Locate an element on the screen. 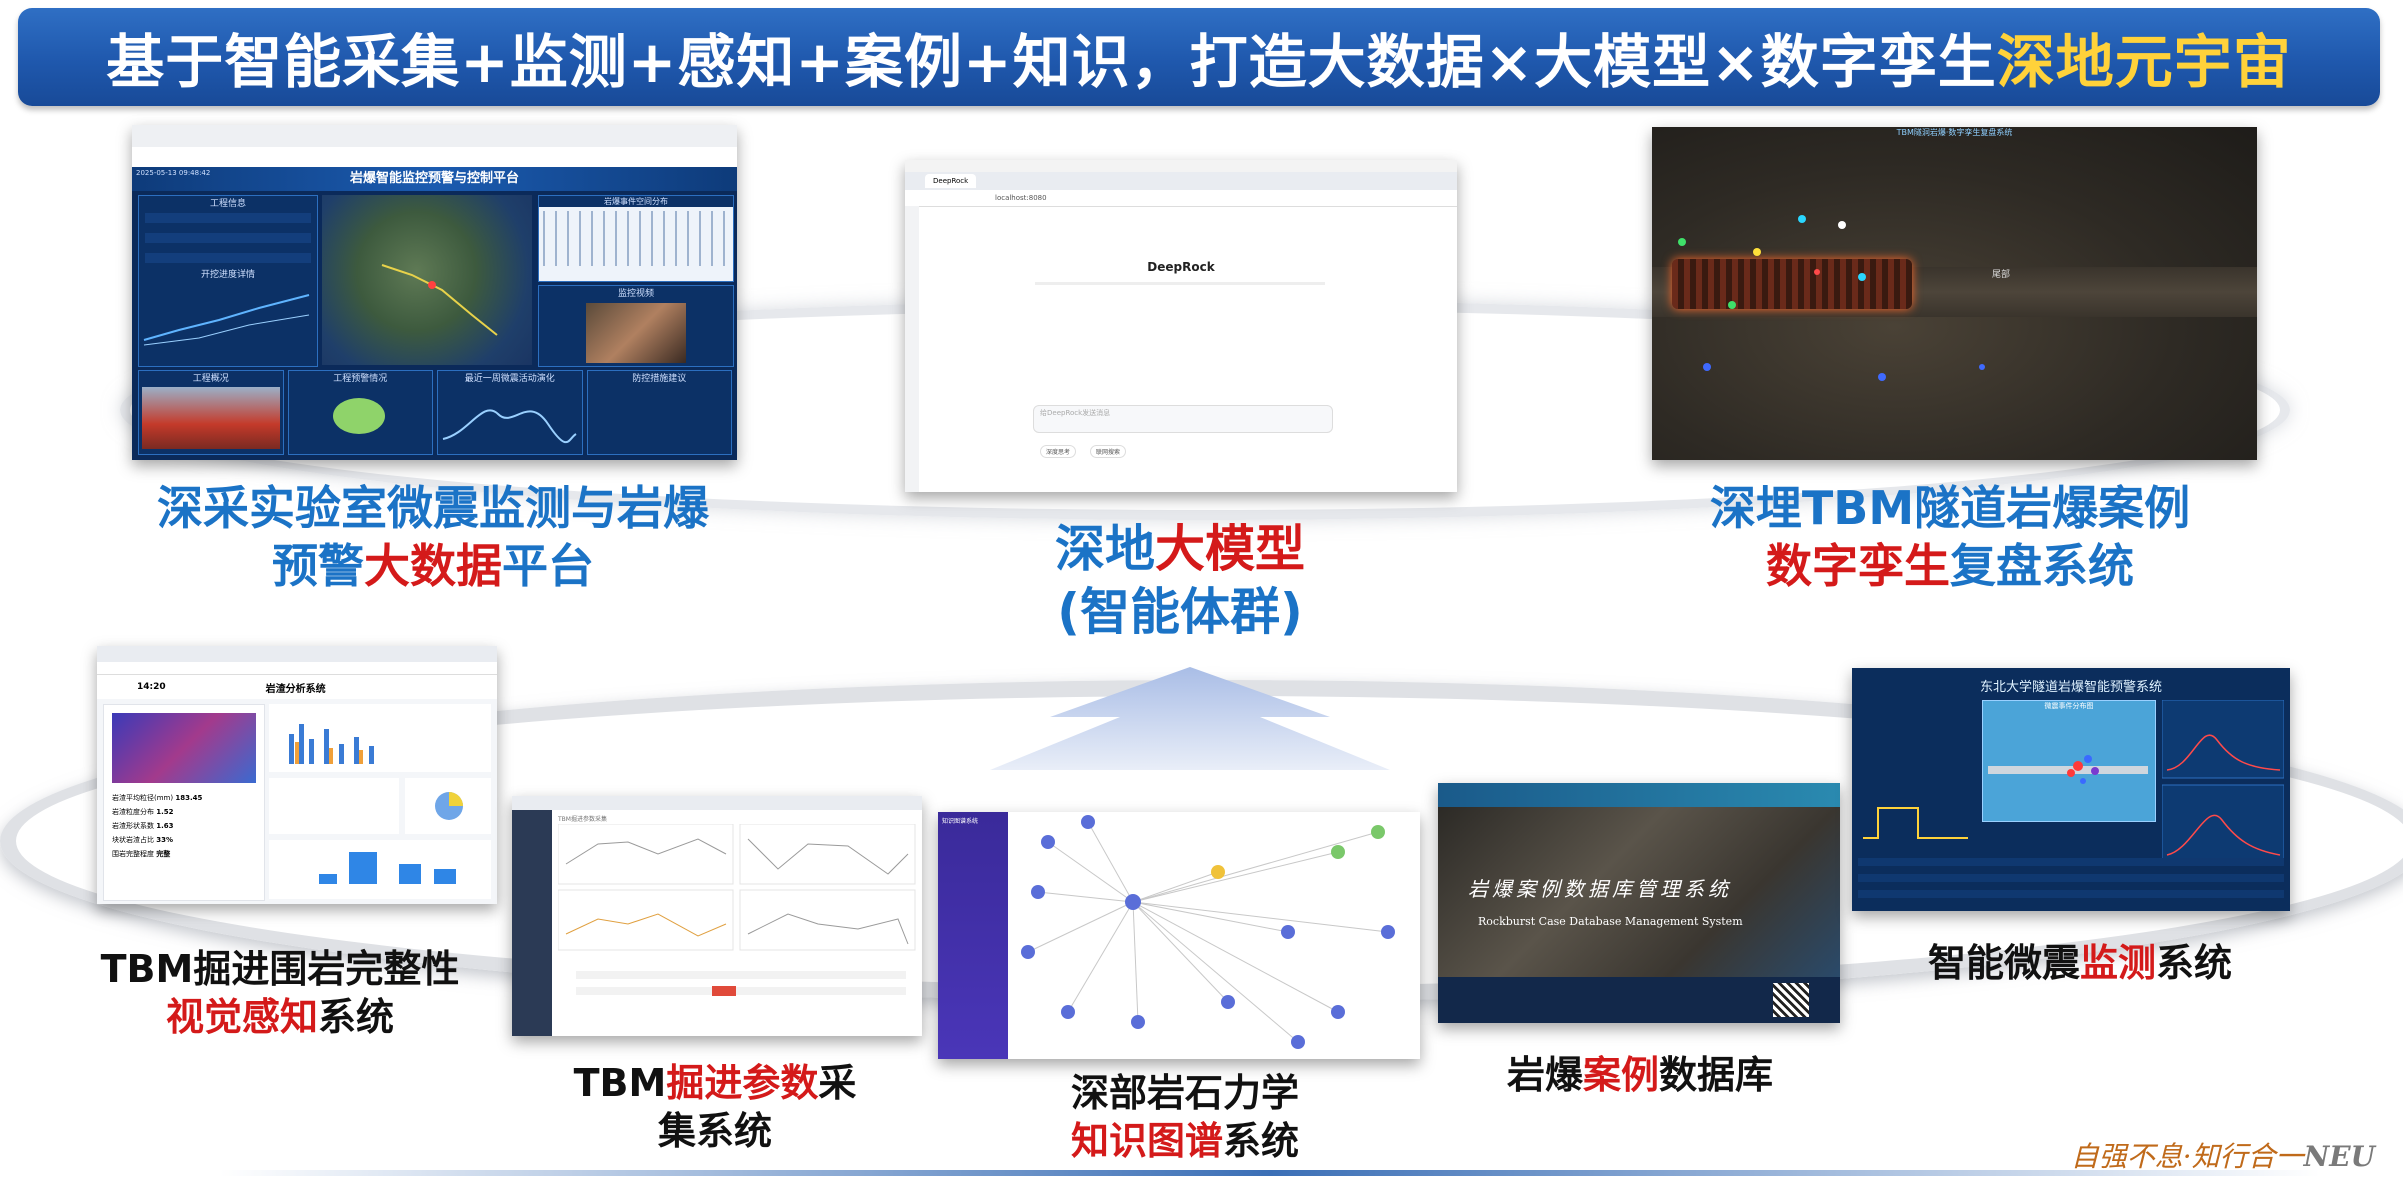 The height and width of the screenshot is (1181, 2403). kg-sidebar: 知识图谱系统 is located at coordinates (973, 935).